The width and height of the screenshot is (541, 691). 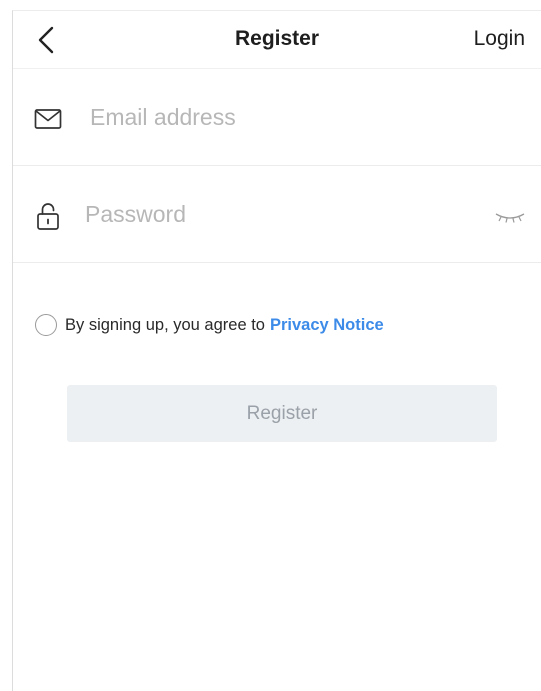 I want to click on email-field-row, so click(x=277, y=117).